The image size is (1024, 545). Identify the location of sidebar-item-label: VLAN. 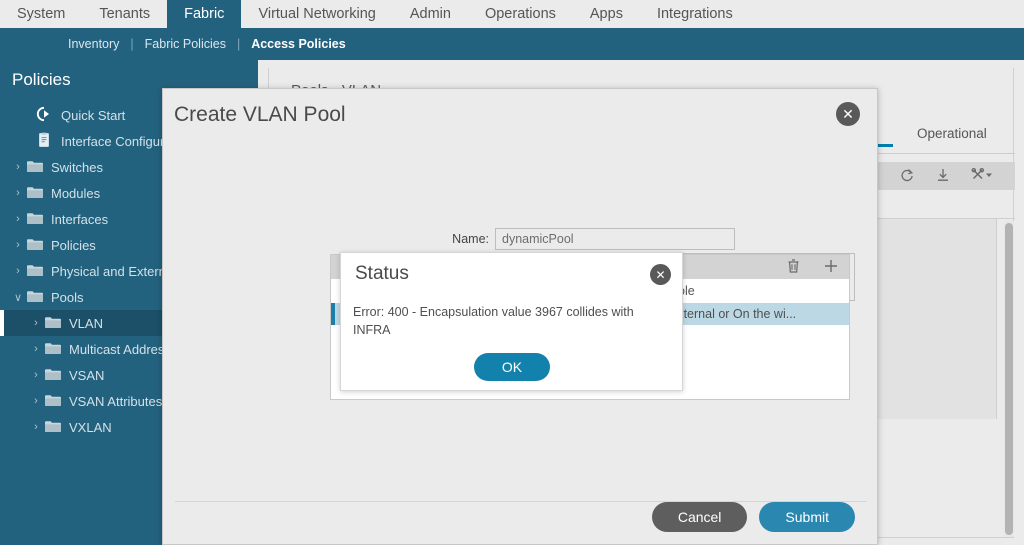
(86, 323).